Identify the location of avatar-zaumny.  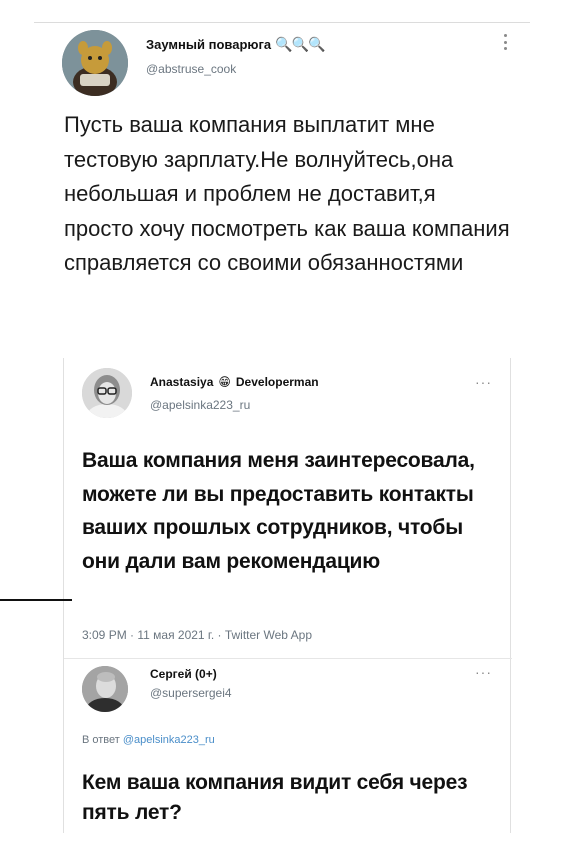
(95, 63).